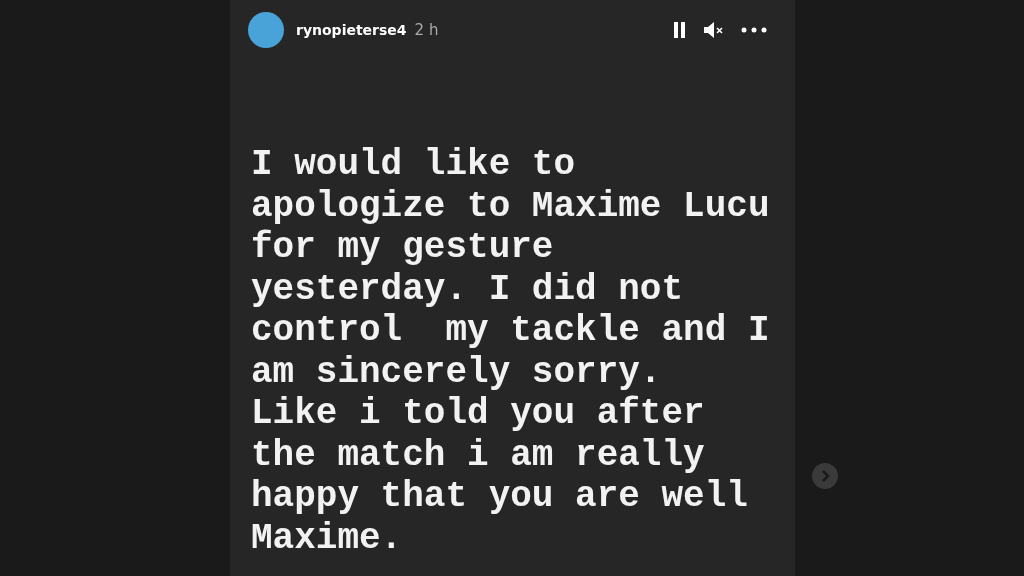  What do you see at coordinates (266, 30) in the screenshot?
I see `avatar` at bounding box center [266, 30].